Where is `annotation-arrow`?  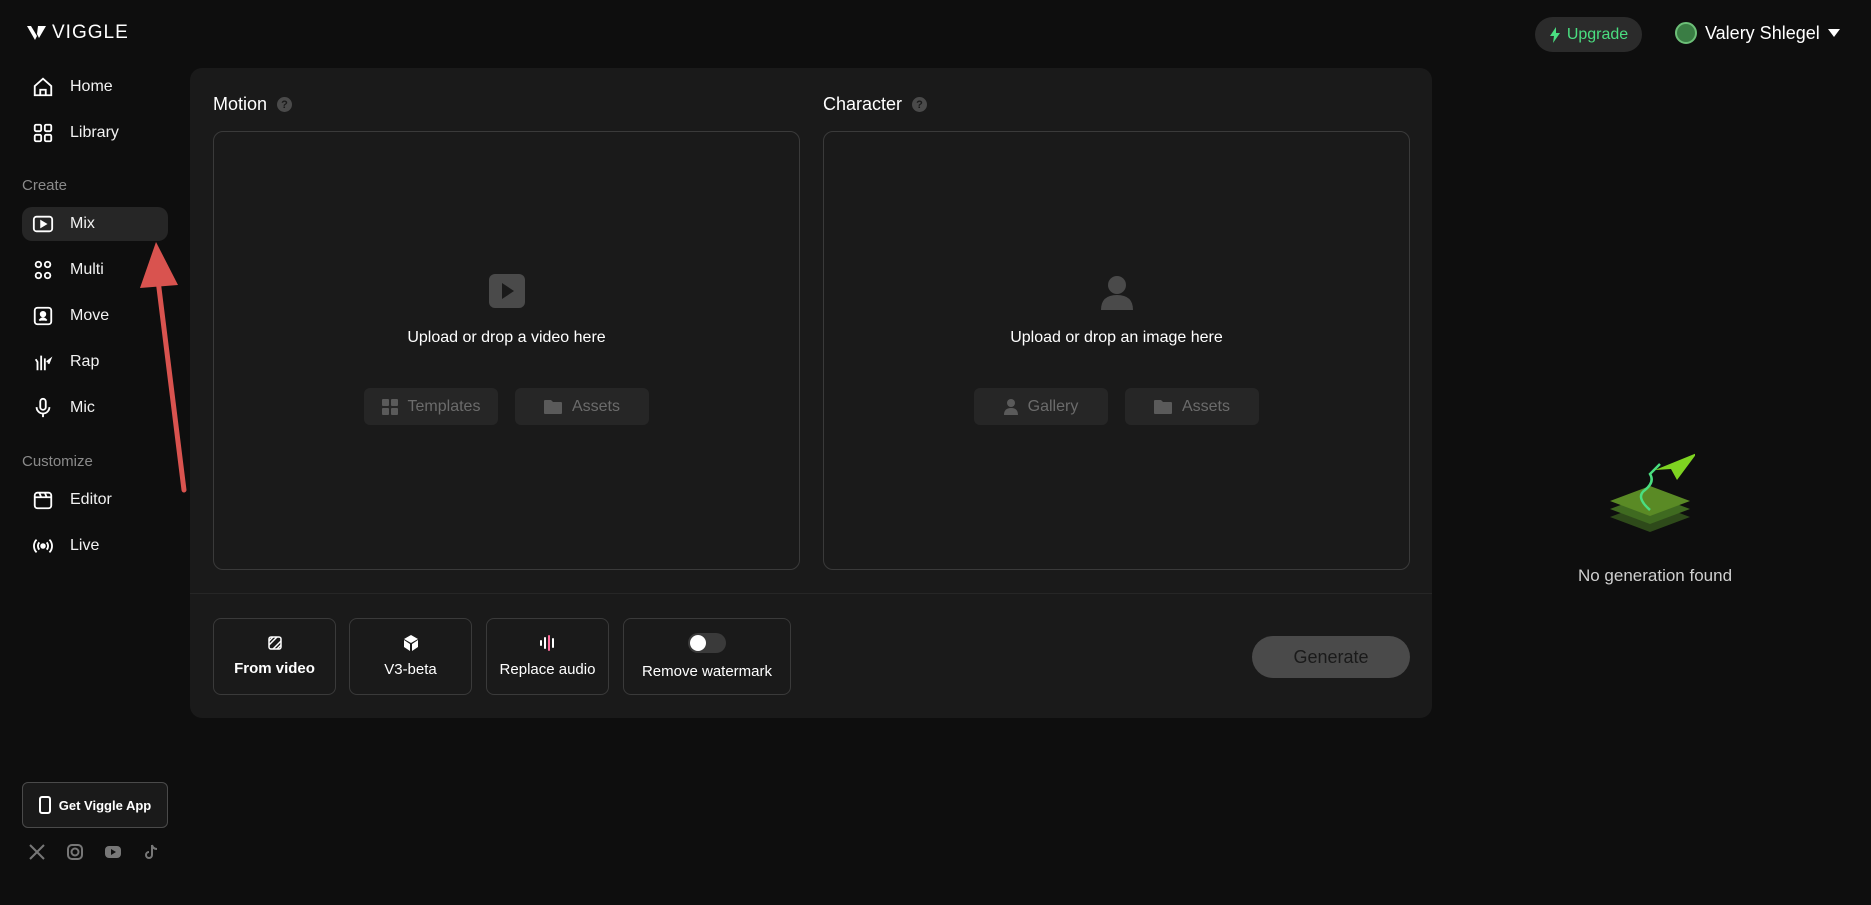
annotation-arrow is located at coordinates (163, 367).